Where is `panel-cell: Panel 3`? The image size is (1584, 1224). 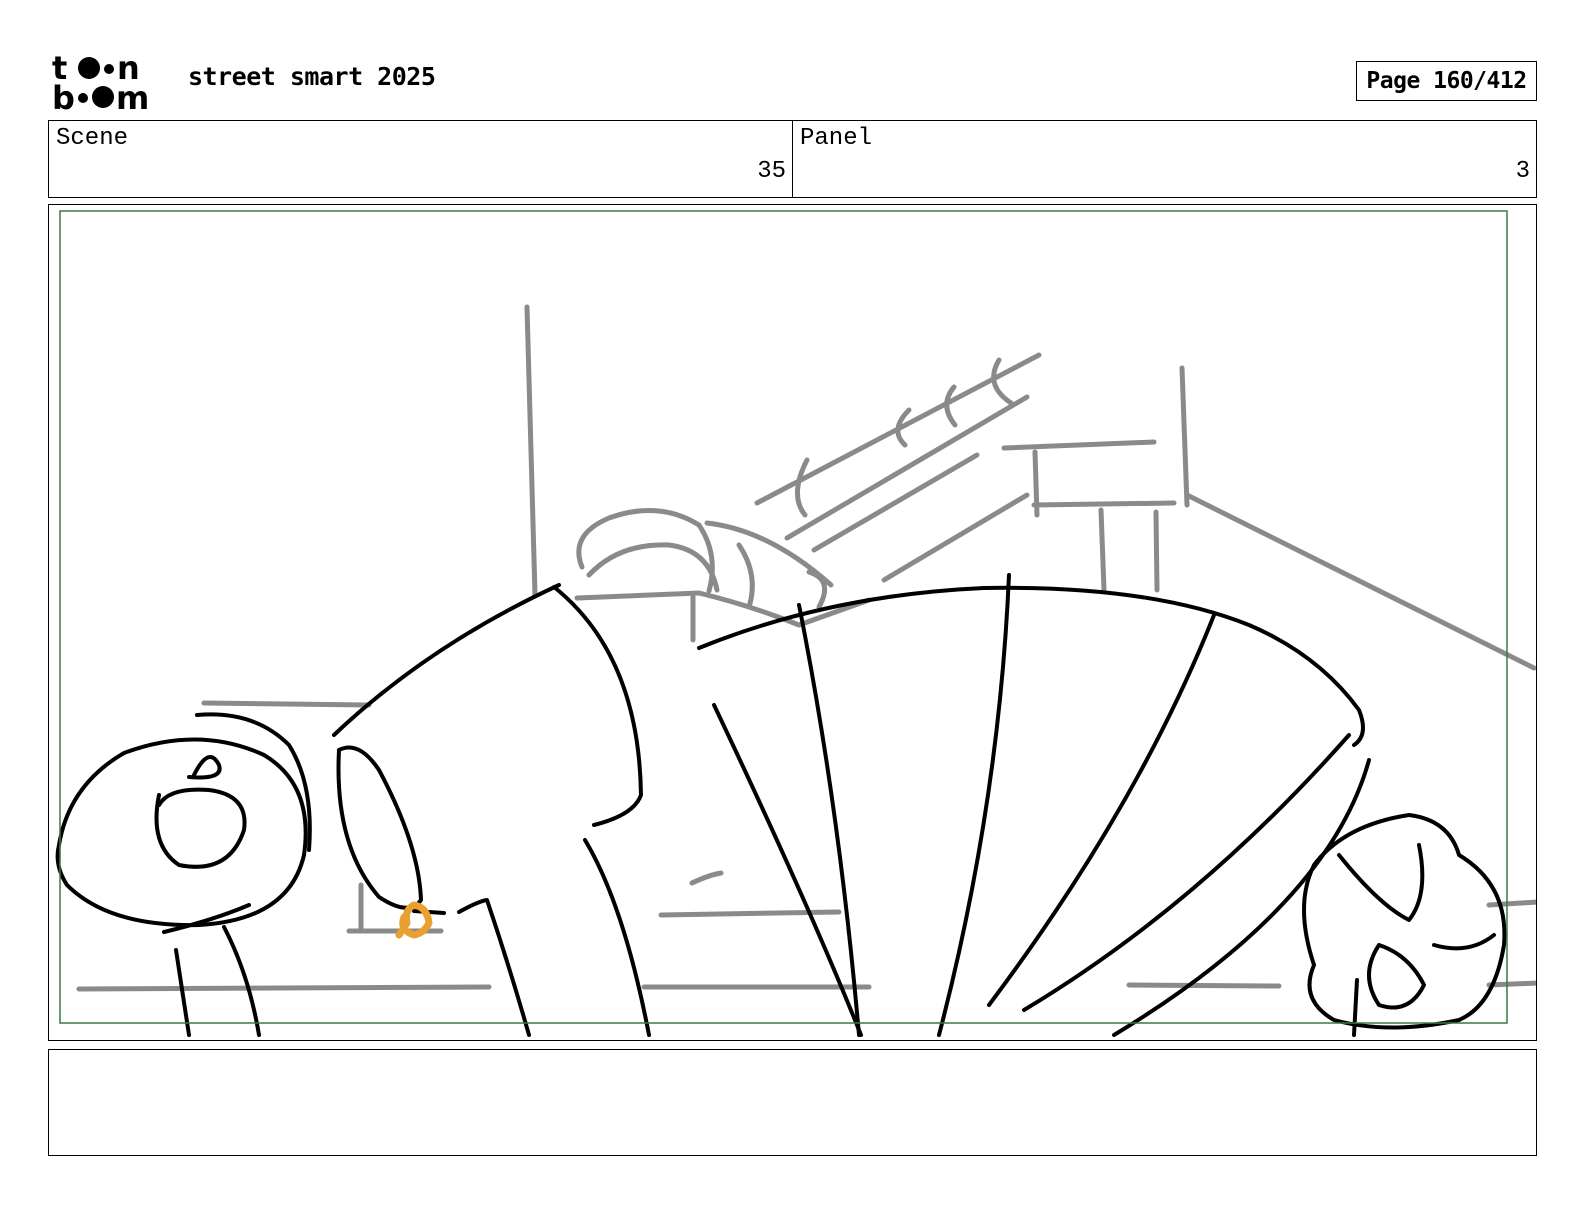
panel-cell: Panel 3 is located at coordinates (1164, 159).